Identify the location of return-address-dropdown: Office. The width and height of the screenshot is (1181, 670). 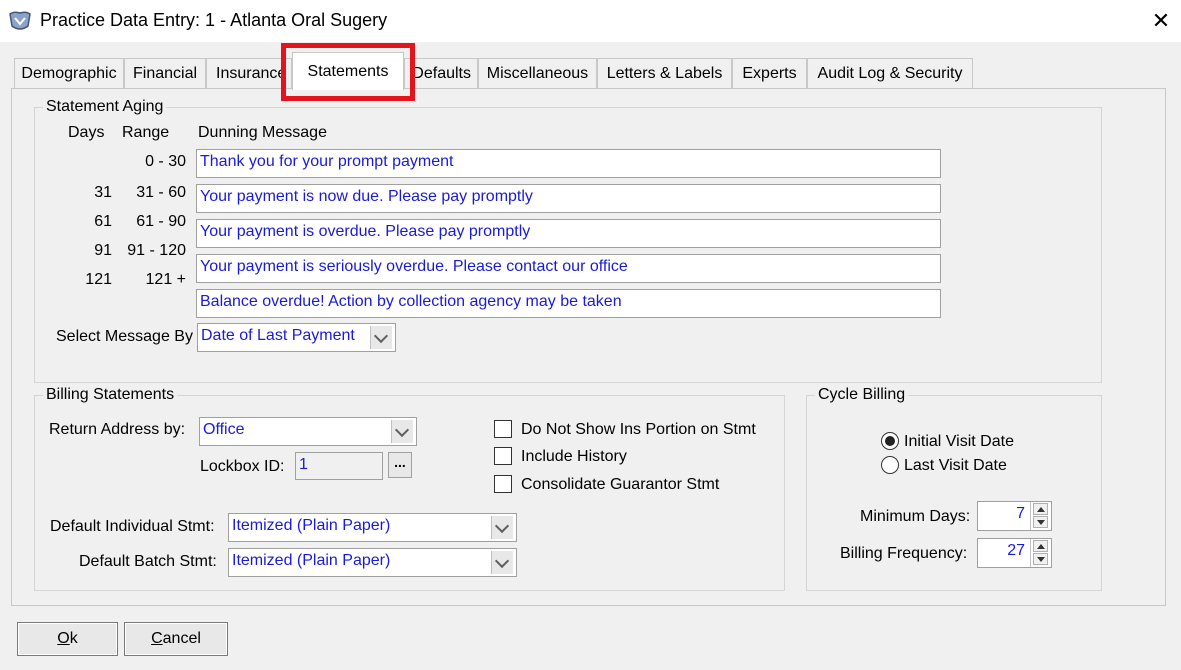
(308, 431).